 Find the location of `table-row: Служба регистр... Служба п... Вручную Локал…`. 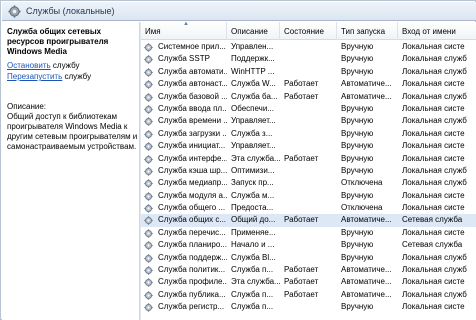

table-row: Служба регистр... Служба п... Вручную Локал… is located at coordinates (308, 307).